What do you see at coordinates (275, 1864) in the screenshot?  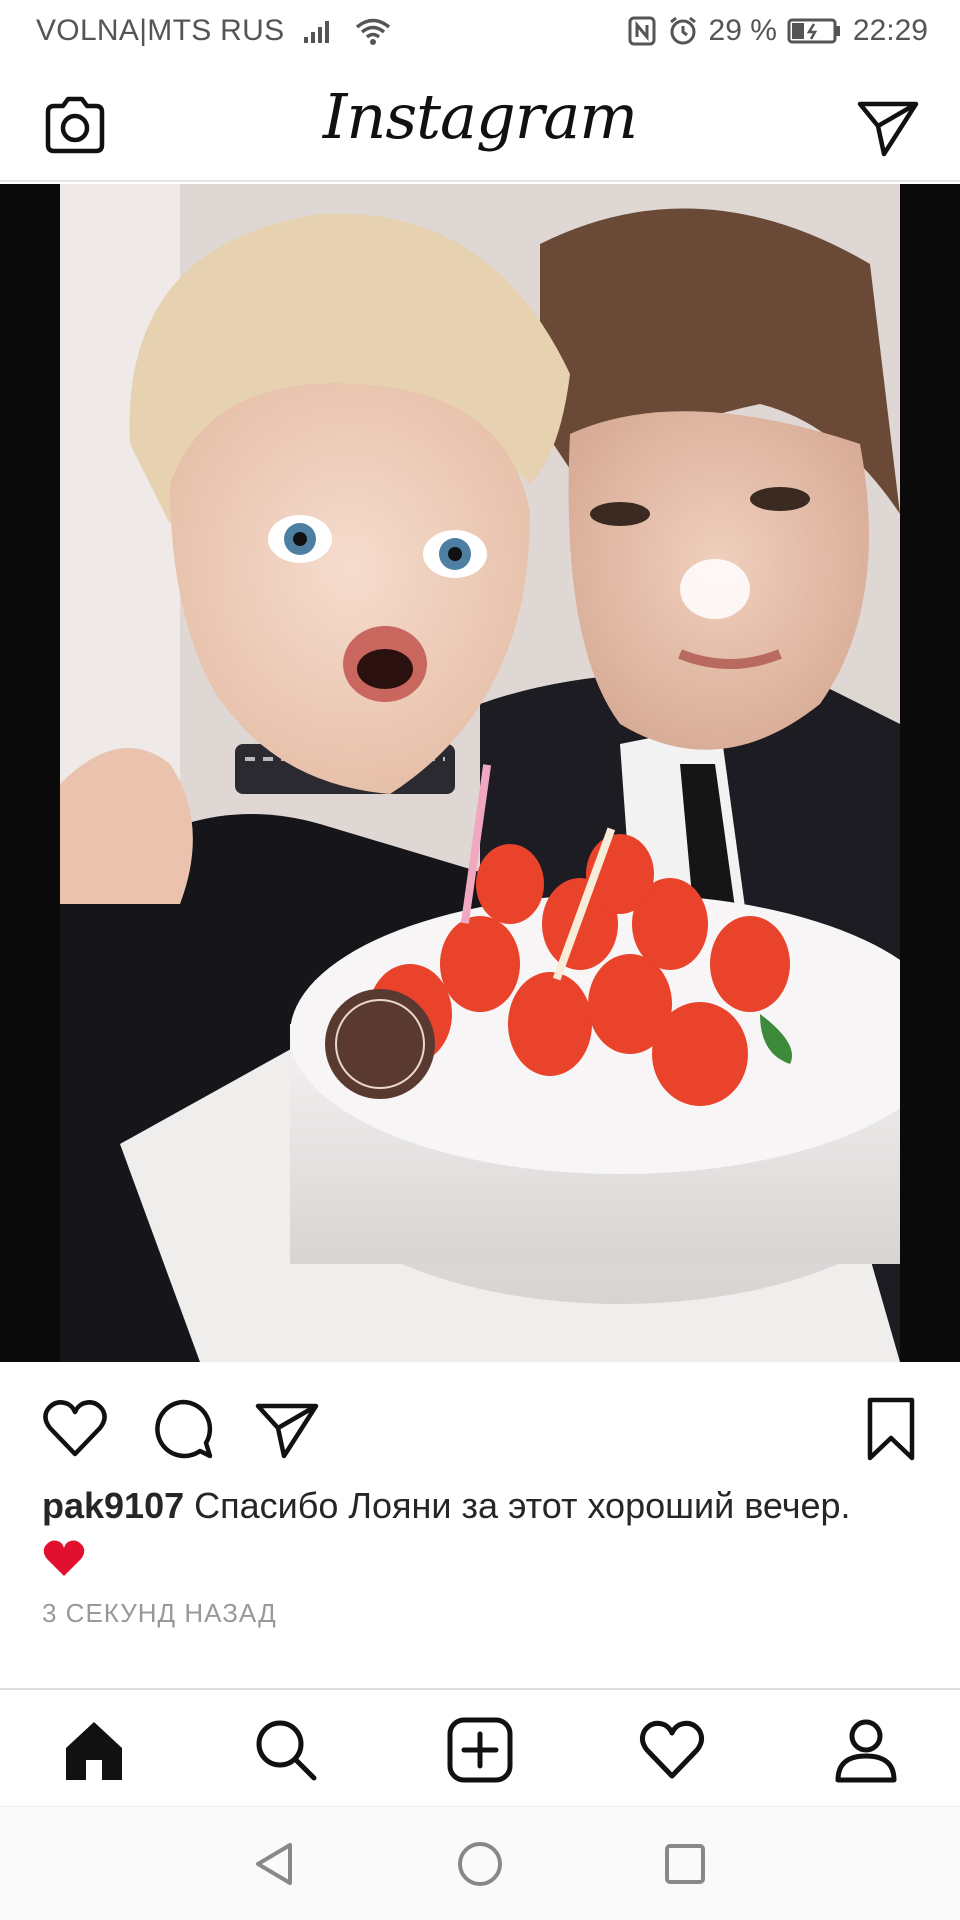 I see `back-icon` at bounding box center [275, 1864].